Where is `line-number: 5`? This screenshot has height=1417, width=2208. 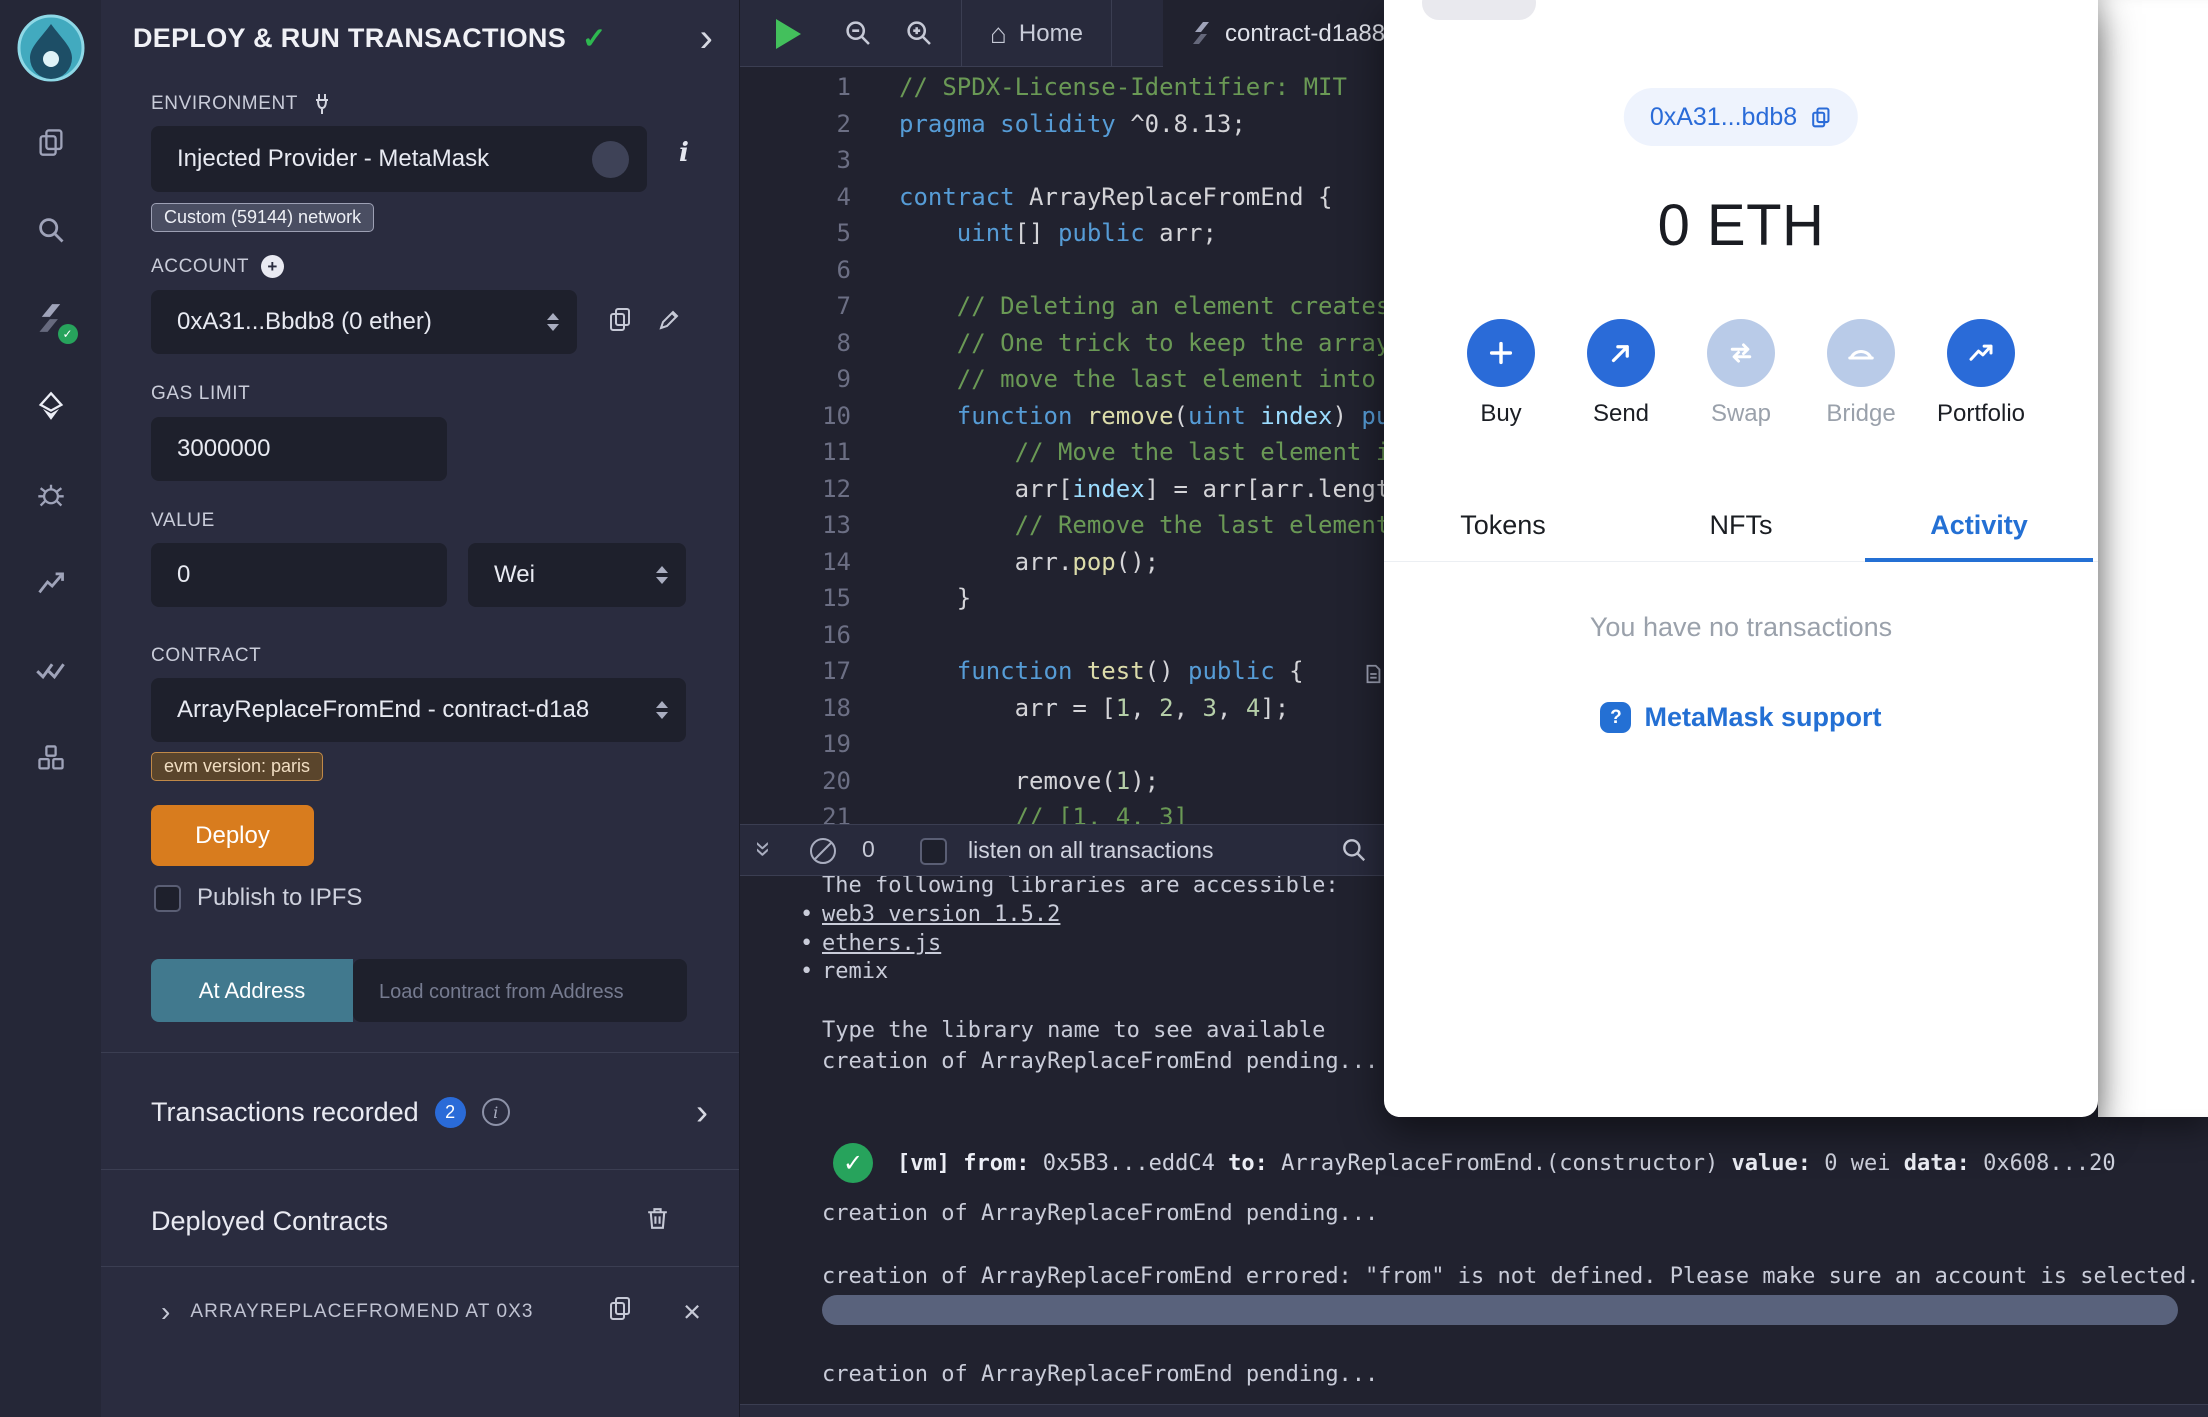 line-number: 5 is located at coordinates (843, 233).